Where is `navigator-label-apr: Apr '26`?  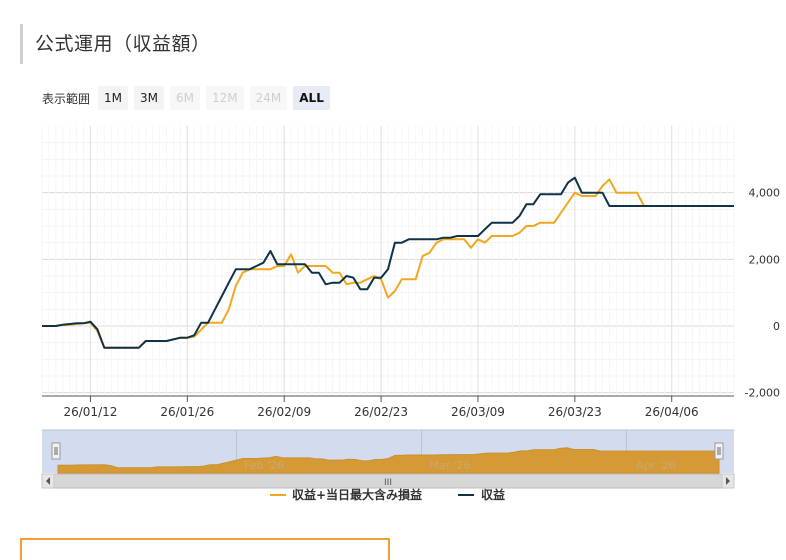
navigator-label-apr: Apr '26 is located at coordinates (656, 465).